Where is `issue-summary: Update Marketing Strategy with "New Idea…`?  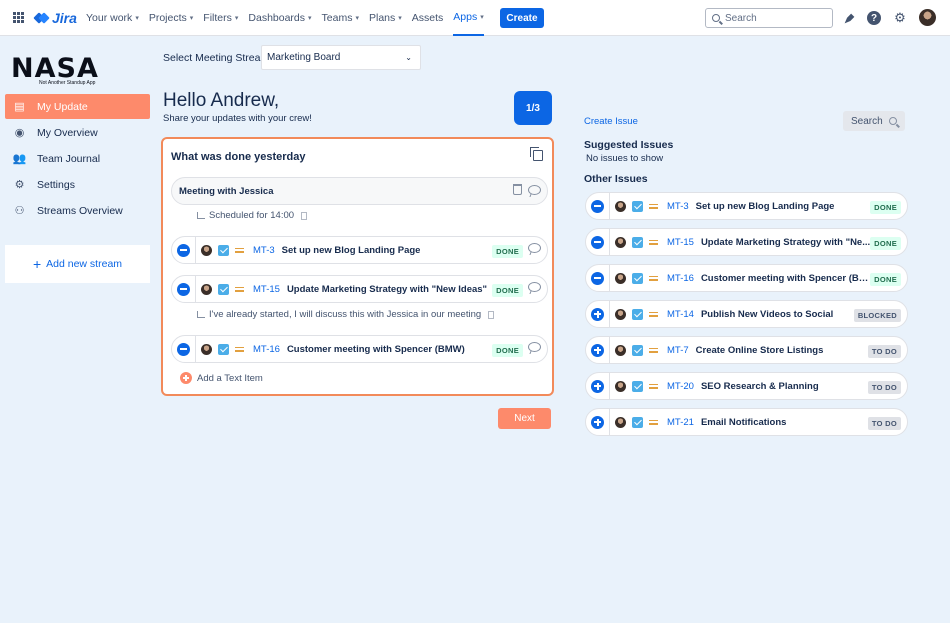
issue-summary: Update Marketing Strategy with "New Idea… is located at coordinates (387, 289).